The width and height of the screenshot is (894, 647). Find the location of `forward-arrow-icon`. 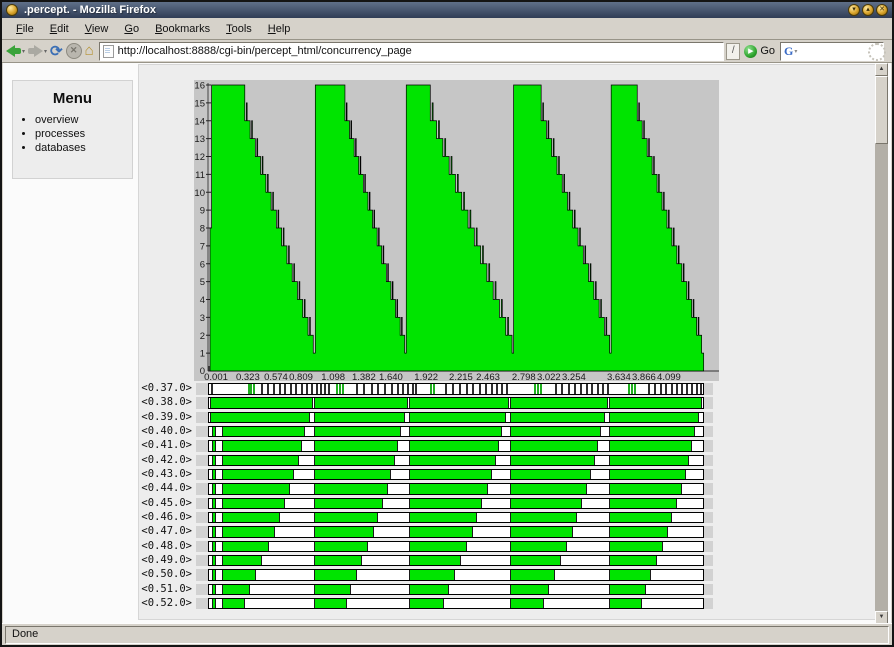

forward-arrow-icon is located at coordinates (39, 51).